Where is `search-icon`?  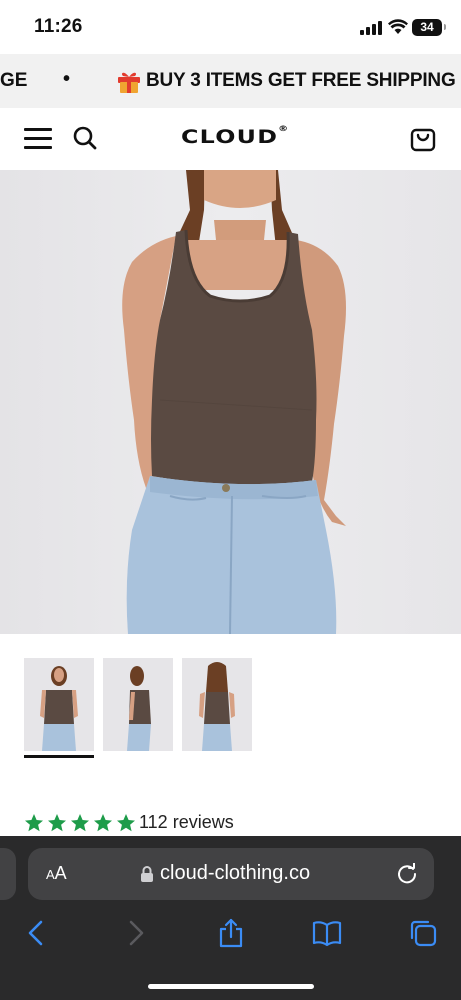 search-icon is located at coordinates (85, 138).